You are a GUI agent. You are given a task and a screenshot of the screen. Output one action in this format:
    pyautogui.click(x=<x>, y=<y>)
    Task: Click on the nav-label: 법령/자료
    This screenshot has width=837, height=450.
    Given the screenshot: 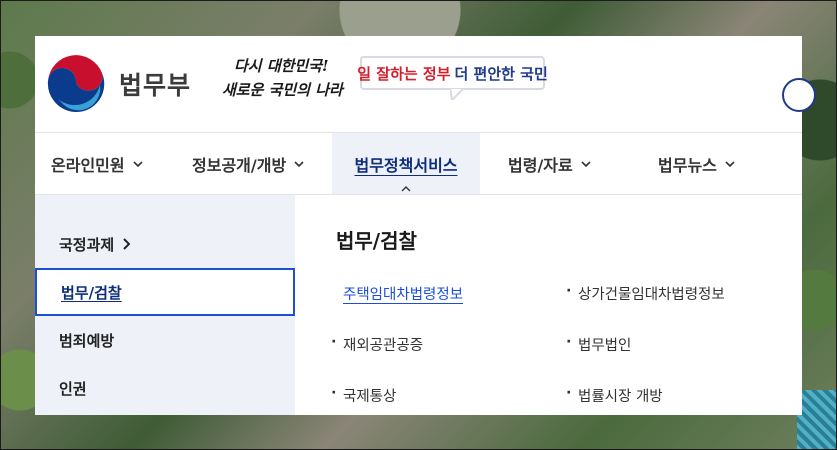 What is the action you would take?
    pyautogui.click(x=540, y=165)
    